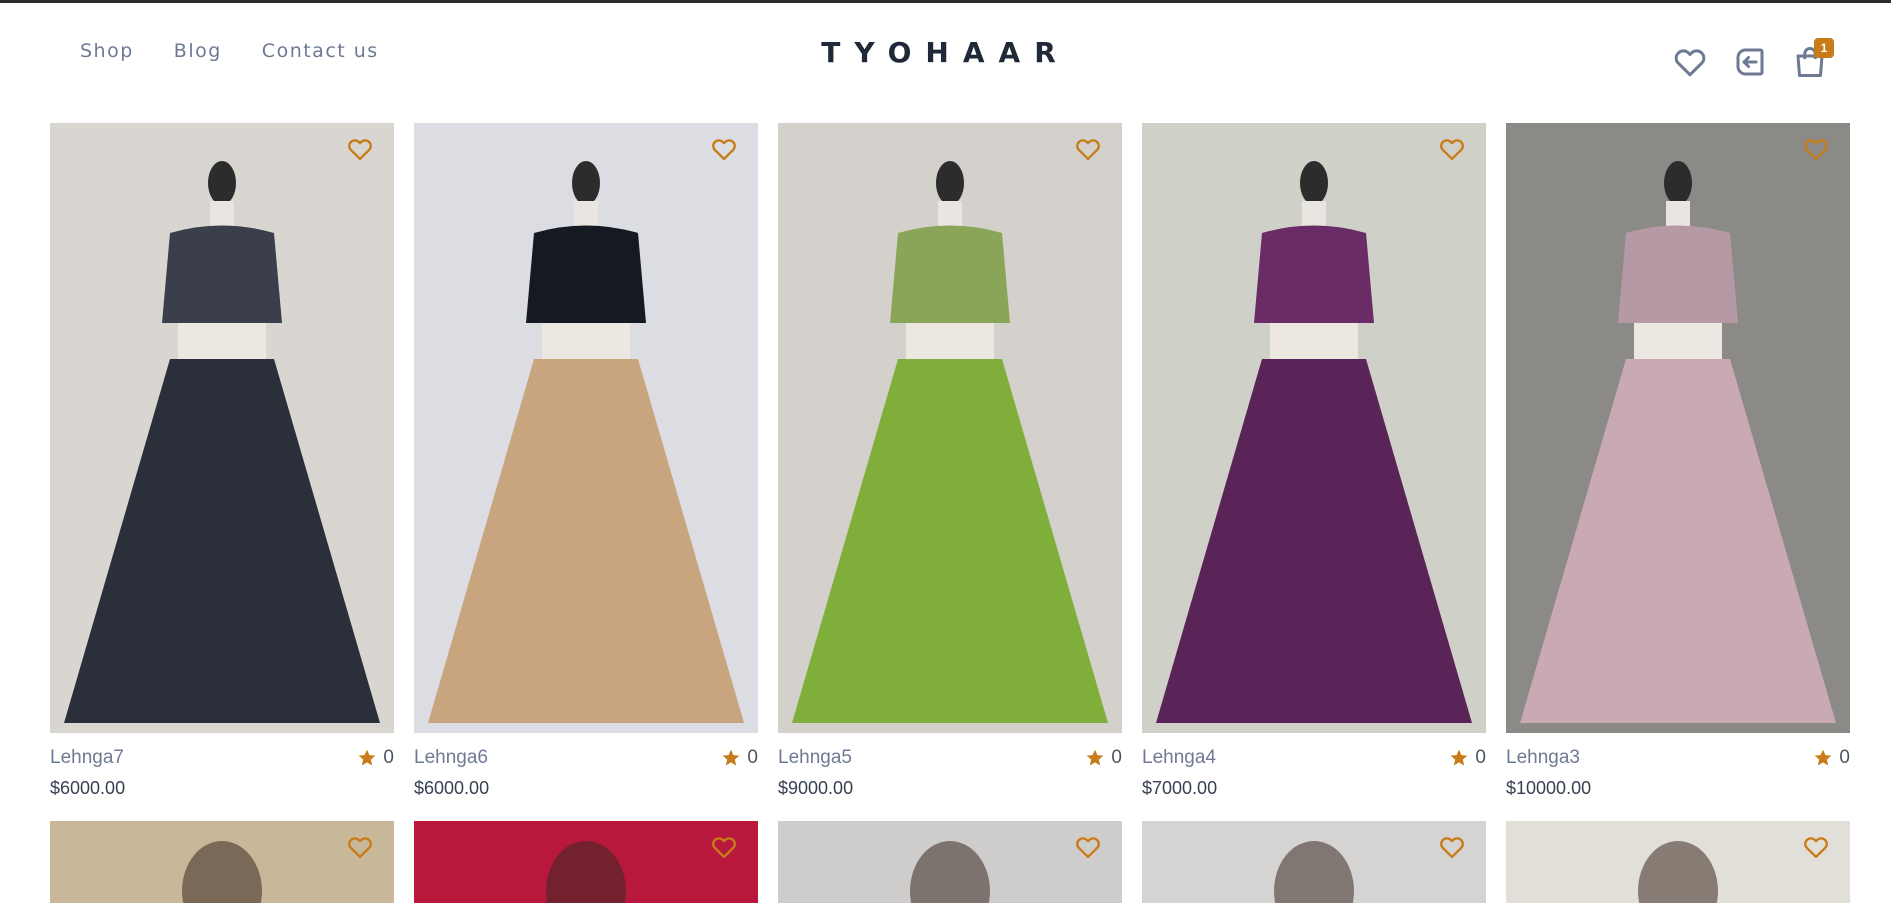  Describe the element at coordinates (222, 758) in the screenshot. I see `product-meta: Lehnga7 0` at that location.